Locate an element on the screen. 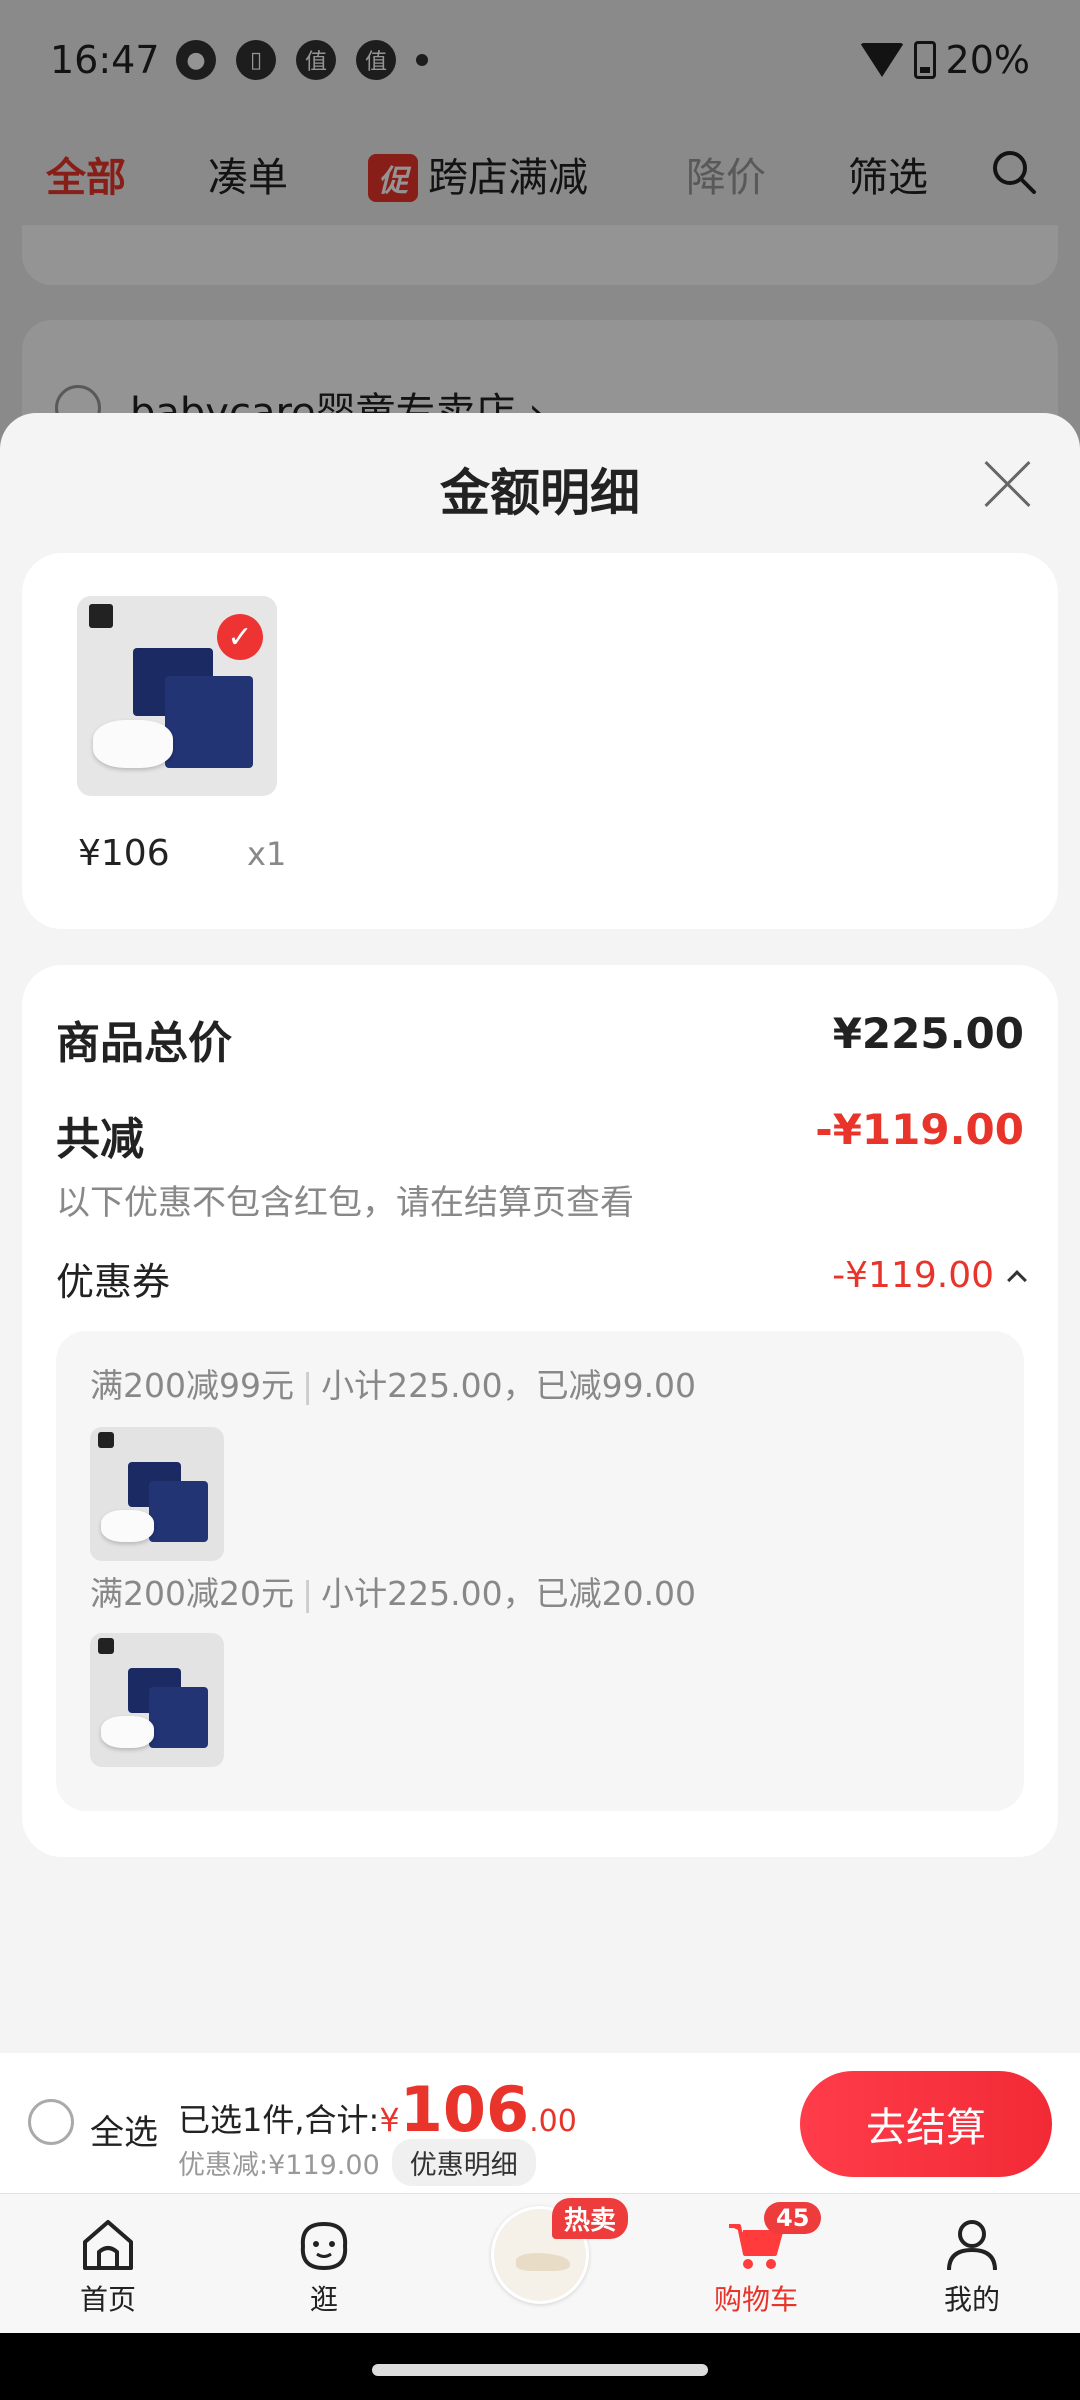 This screenshot has width=1080, height=2400. bottom-tab-bar: 首页 逛 热卖 45 购物车 我的 is located at coordinates (540, 2263).